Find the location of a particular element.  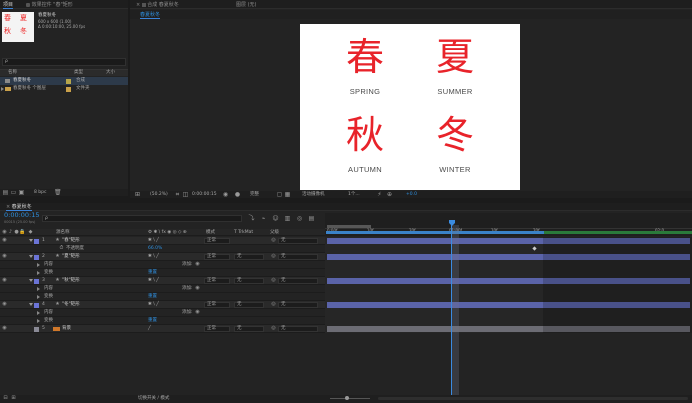

col-parent: 父级 is located at coordinates (274, 232).